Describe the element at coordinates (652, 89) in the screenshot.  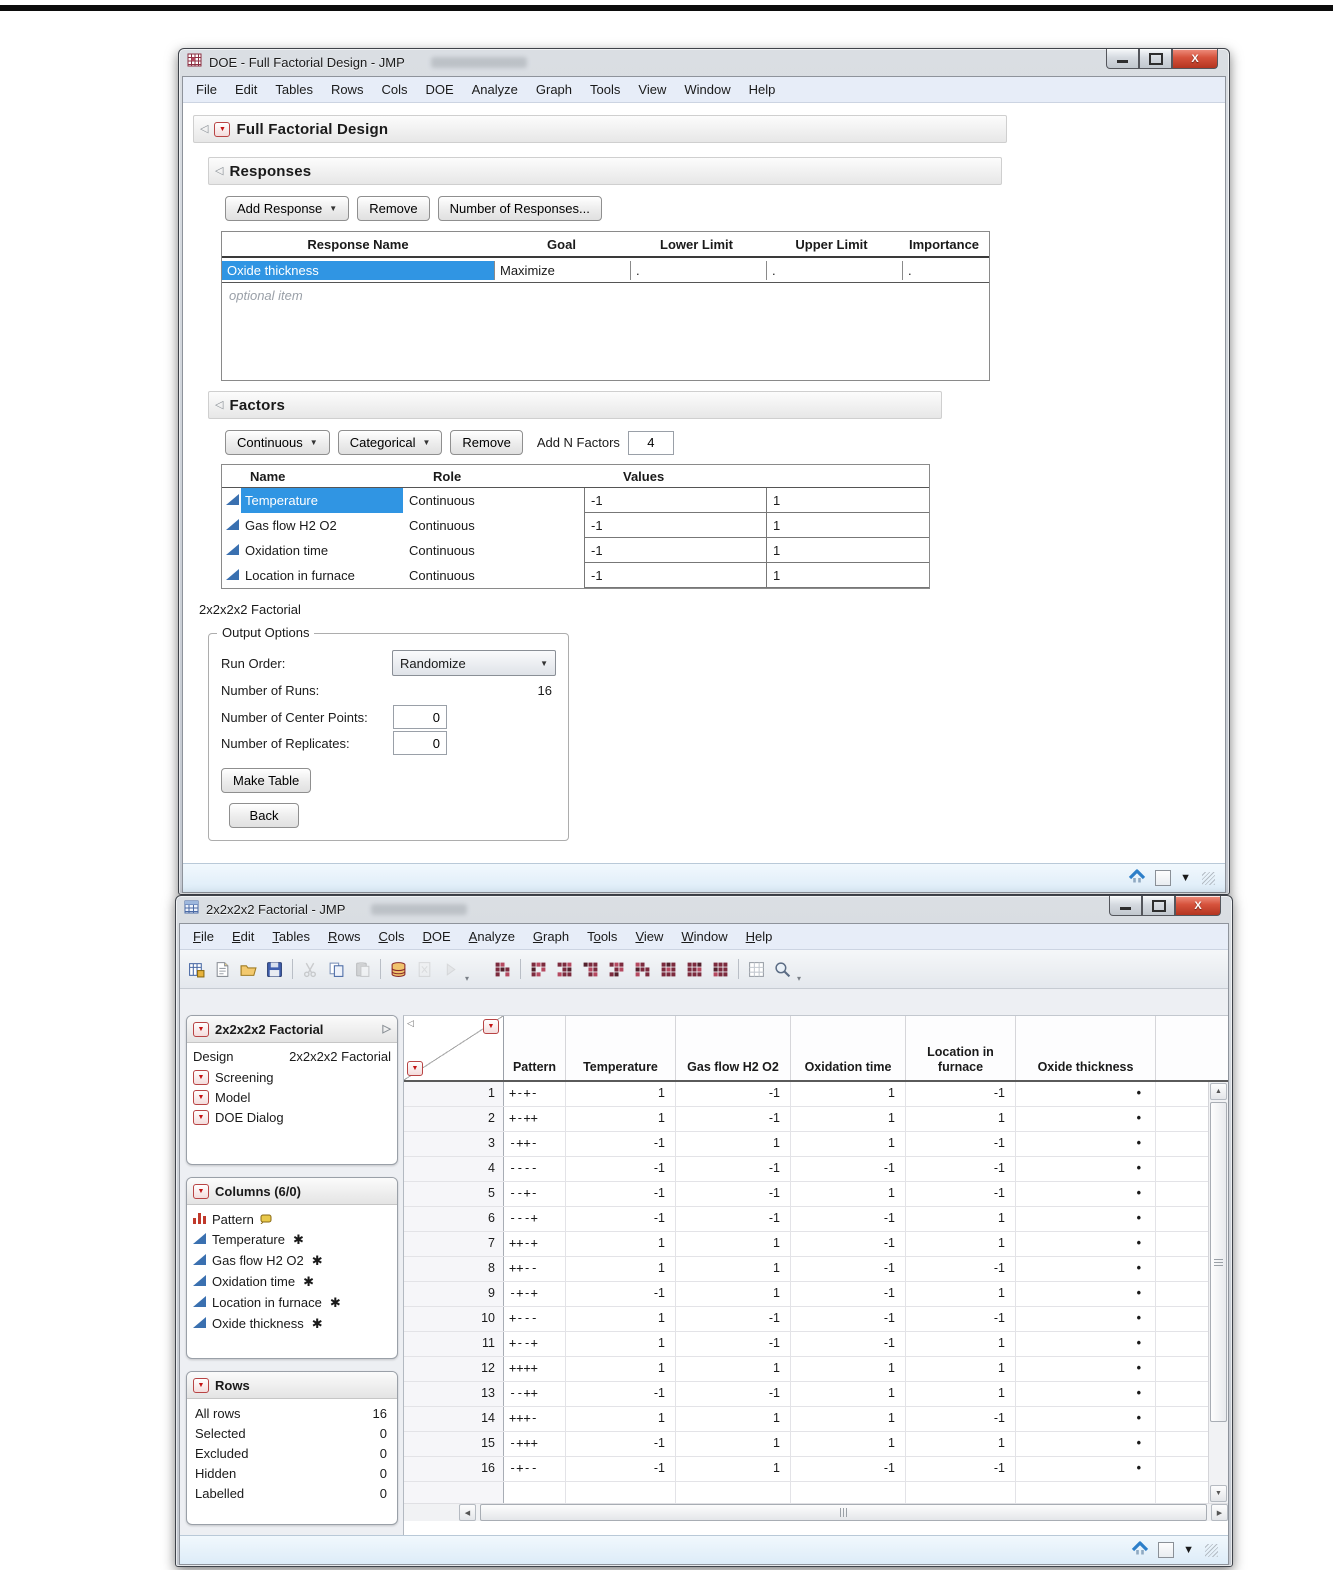
I see `menu-item-view: View` at that location.